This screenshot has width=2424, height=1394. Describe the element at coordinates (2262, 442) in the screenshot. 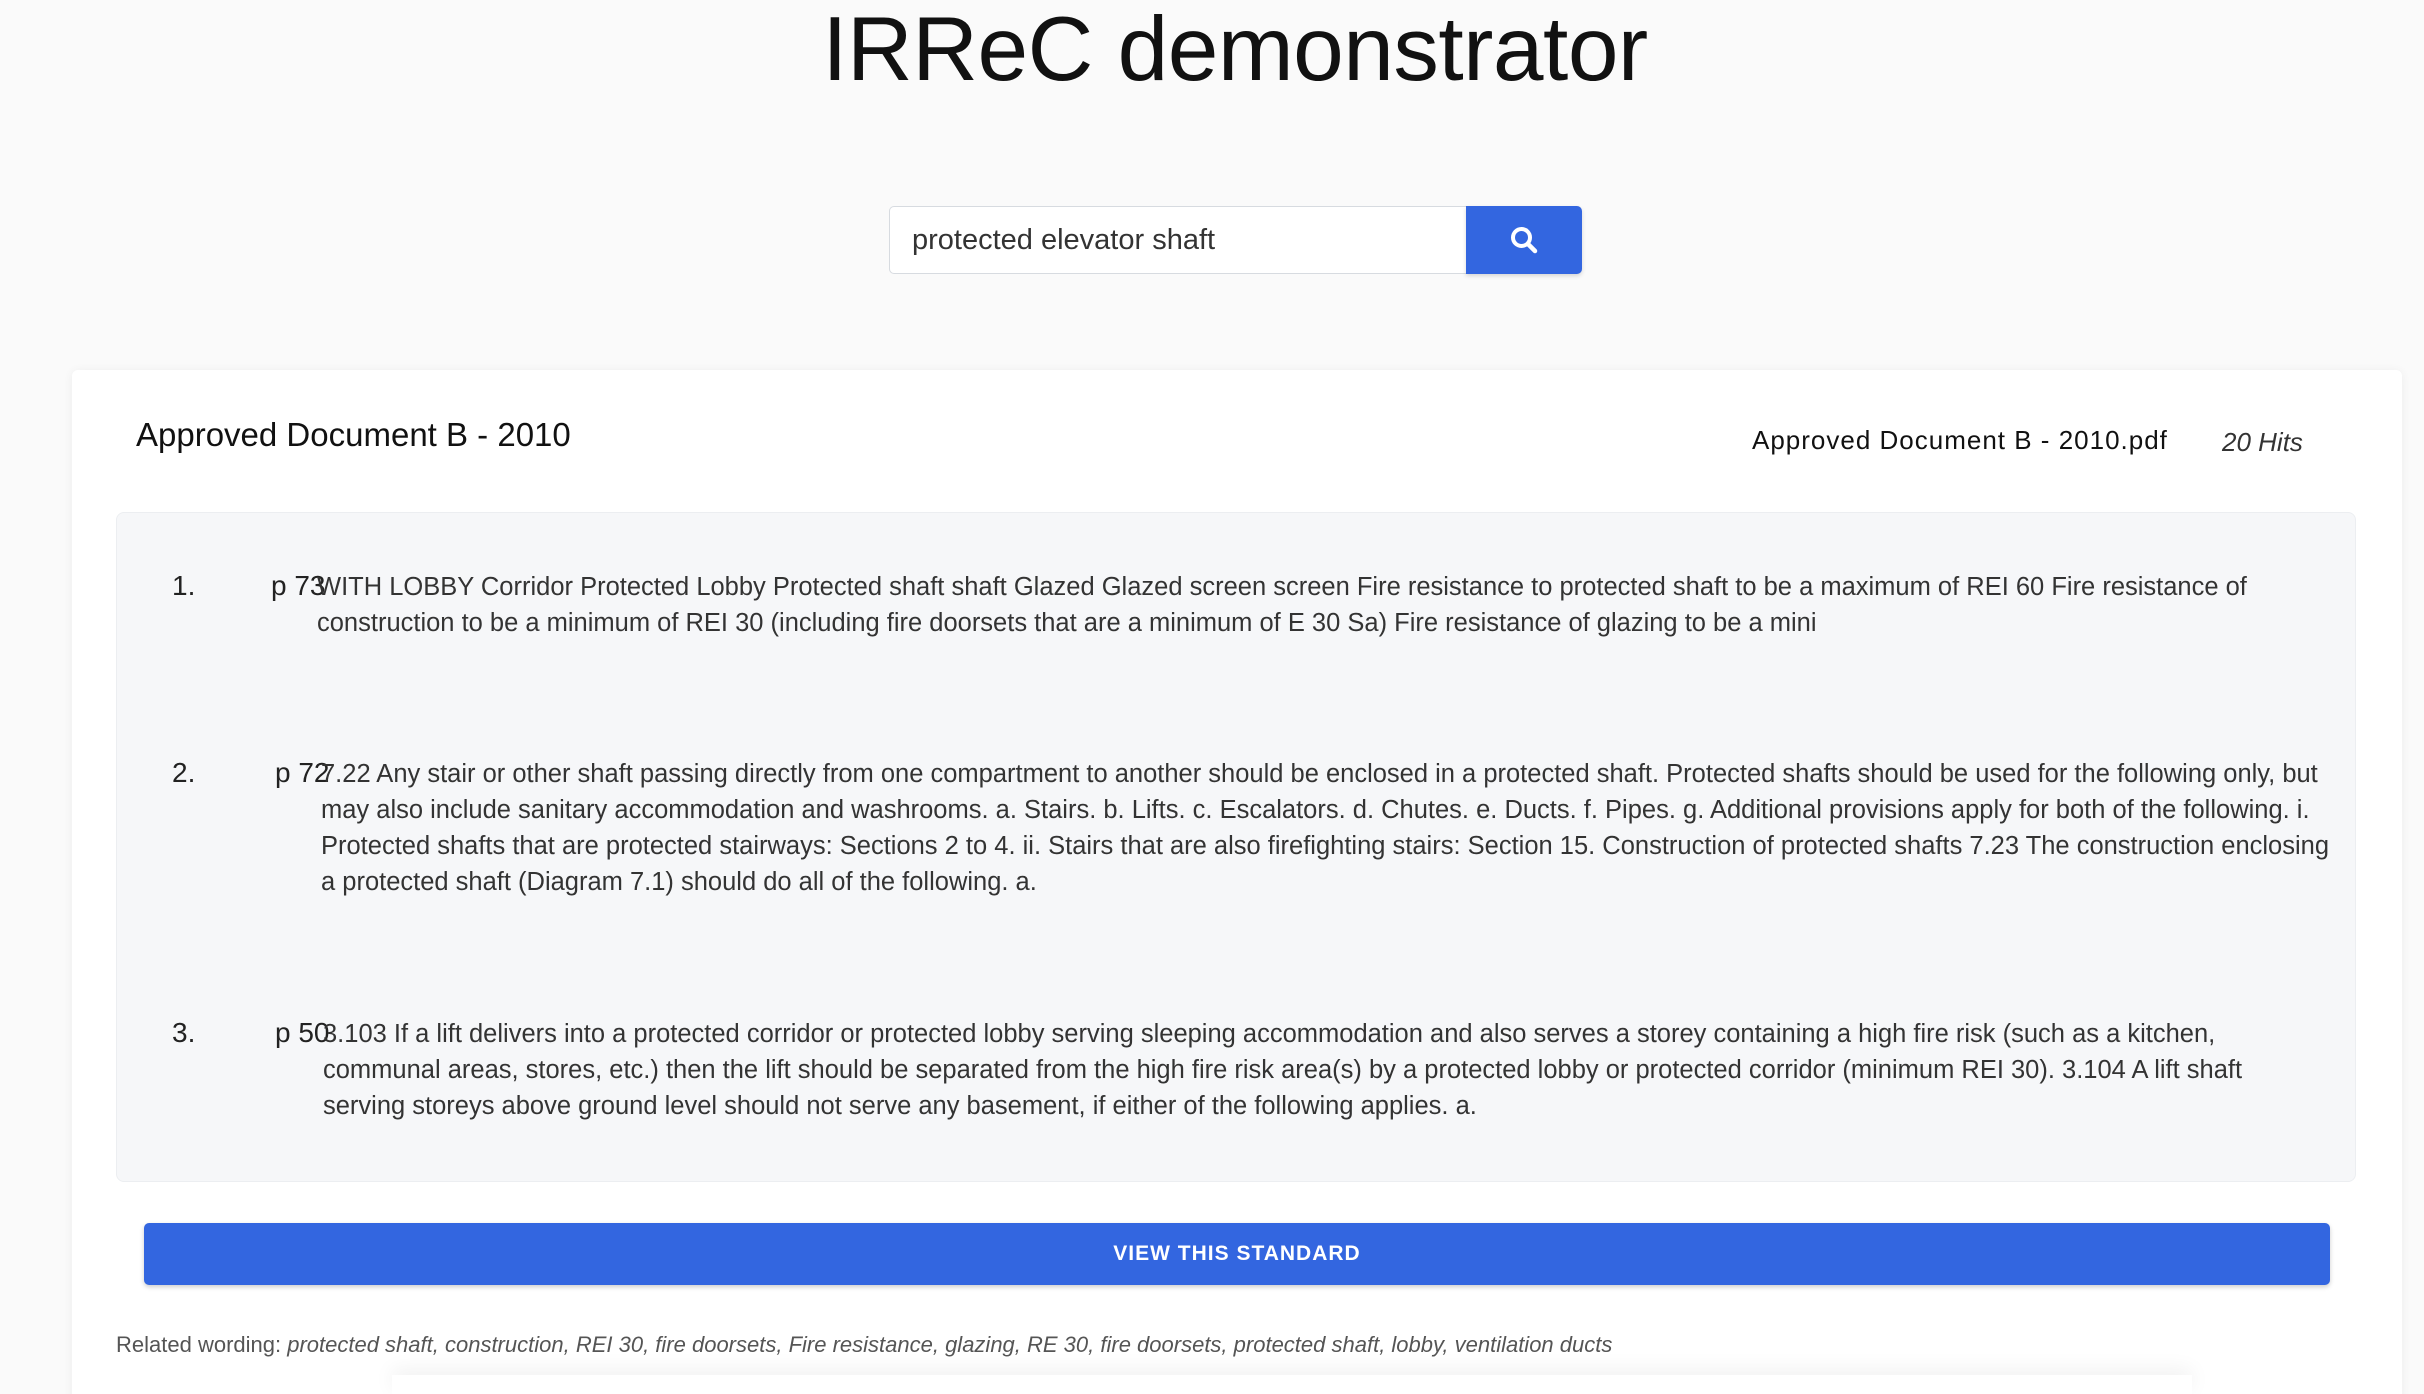

I see `hits-count: 20 Hits` at that location.